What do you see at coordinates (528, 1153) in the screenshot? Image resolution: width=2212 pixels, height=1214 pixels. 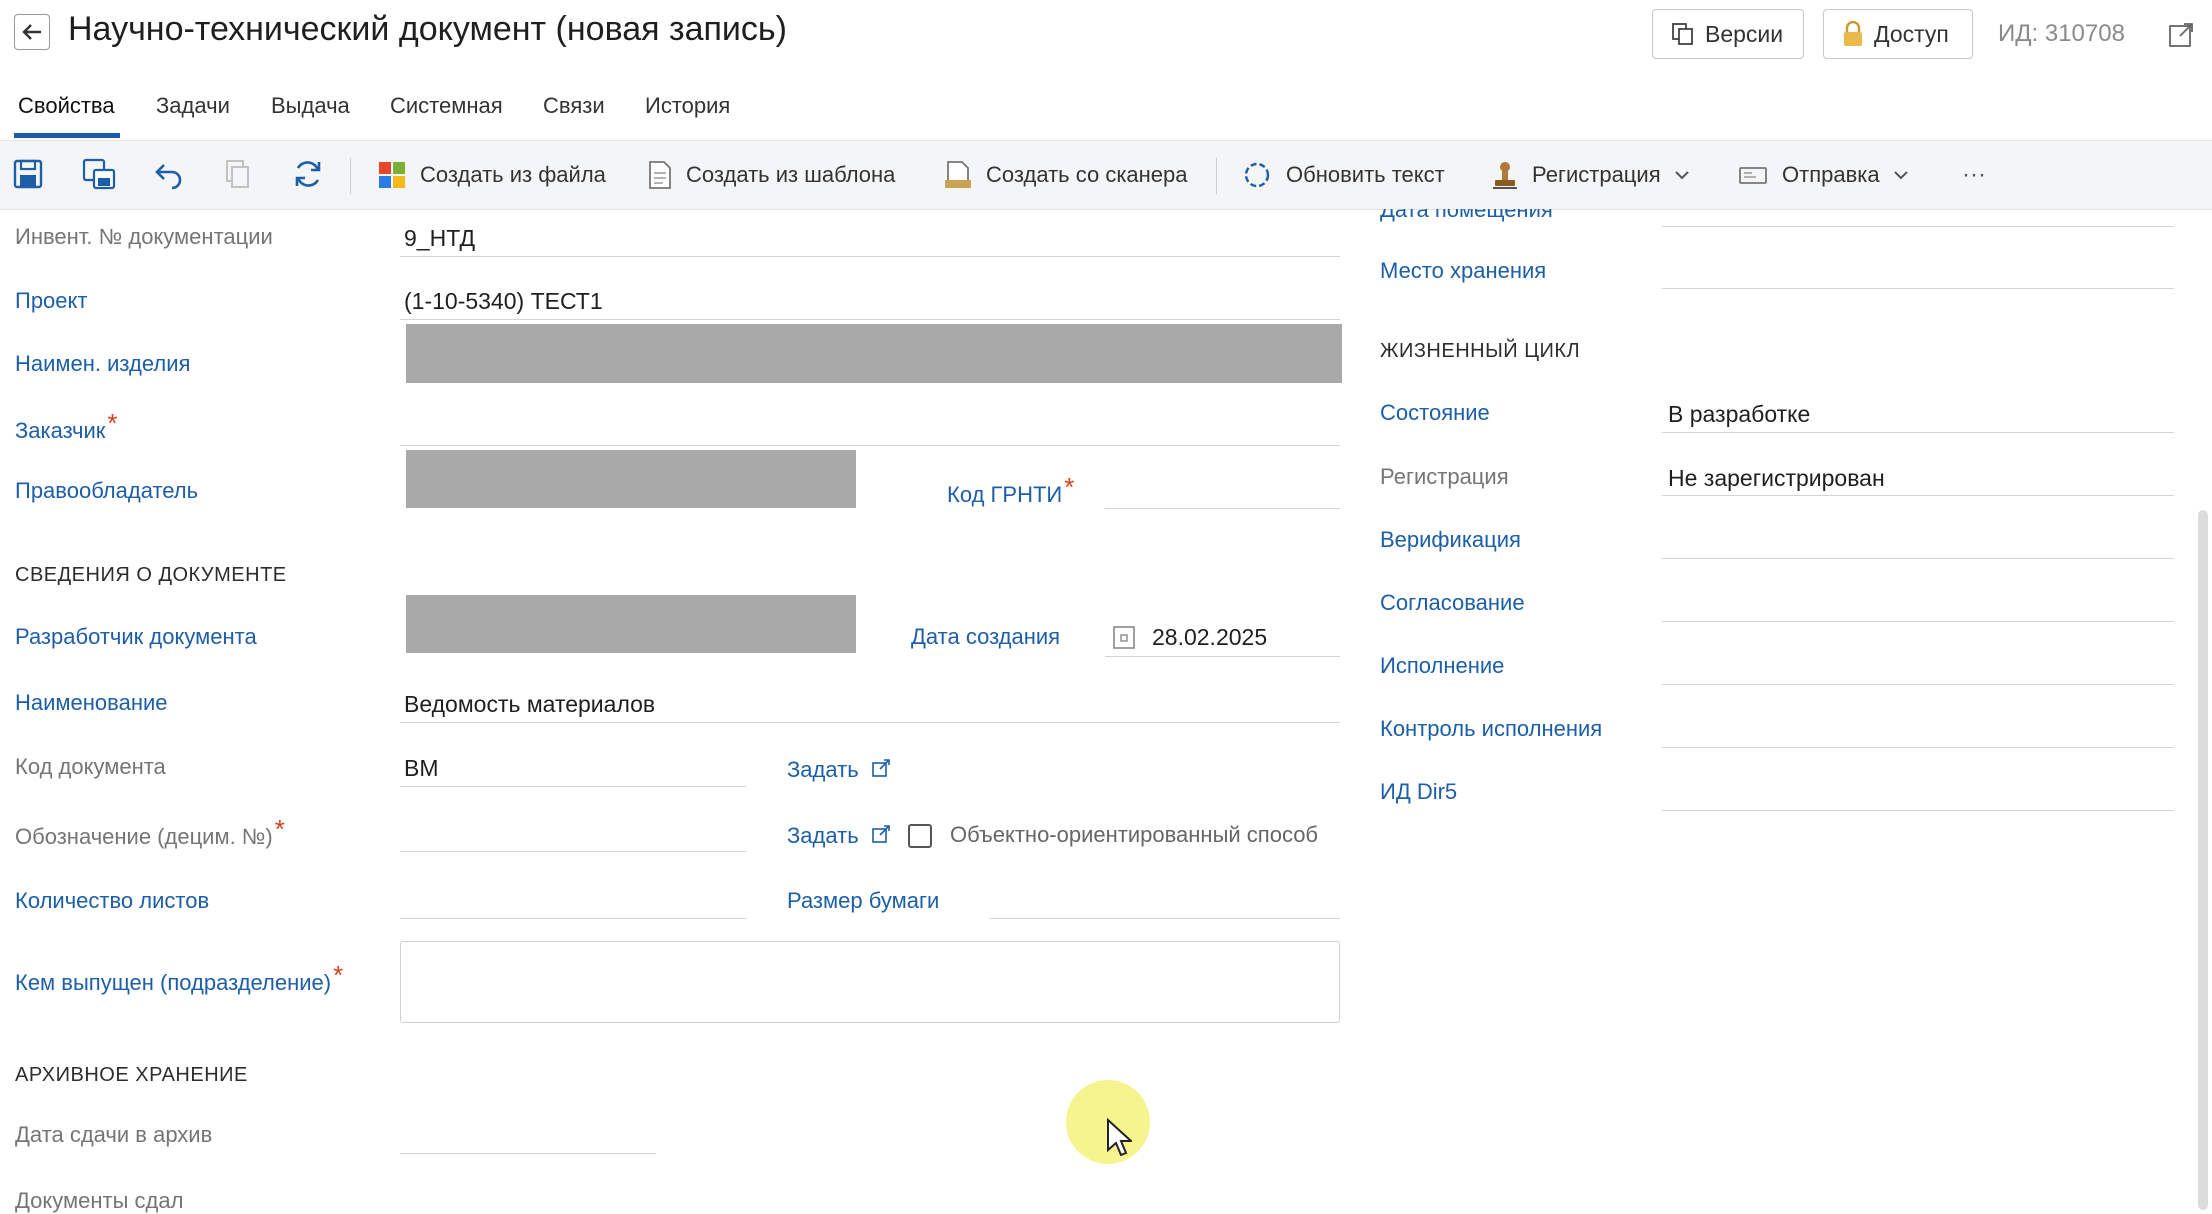 I see `archive-date-underline` at bounding box center [528, 1153].